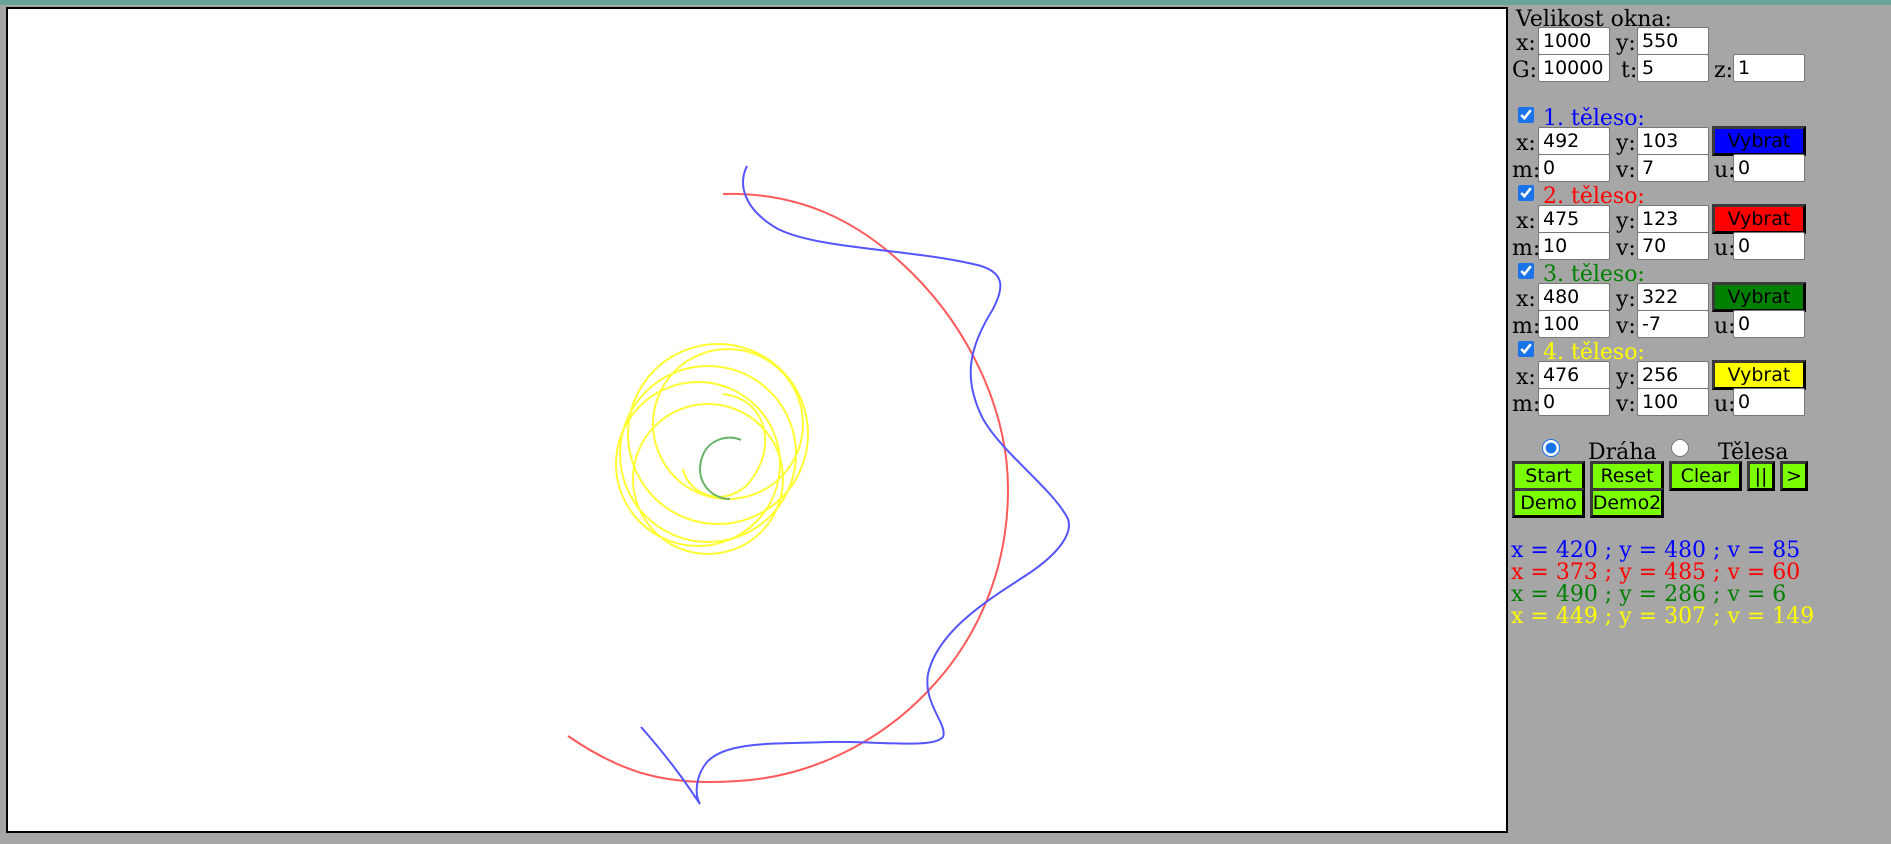 Image resolution: width=1891 pixels, height=844 pixels. Describe the element at coordinates (1769, 168) in the screenshot. I see `body1-angle-input` at that location.